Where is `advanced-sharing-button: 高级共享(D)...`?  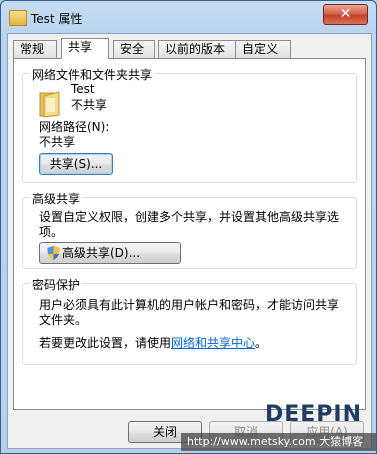 advanced-sharing-button: 高级共享(D)... is located at coordinates (110, 253).